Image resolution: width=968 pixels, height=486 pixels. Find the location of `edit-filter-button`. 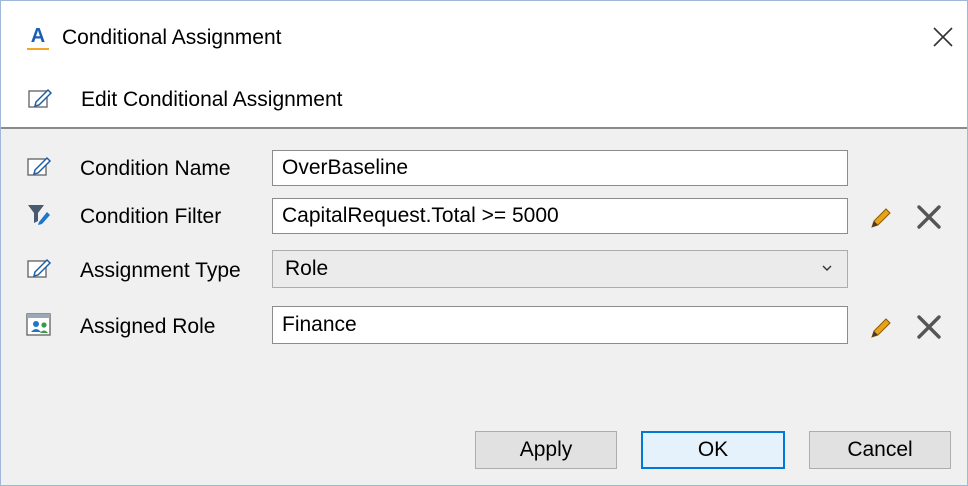

edit-filter-button is located at coordinates (880, 218).